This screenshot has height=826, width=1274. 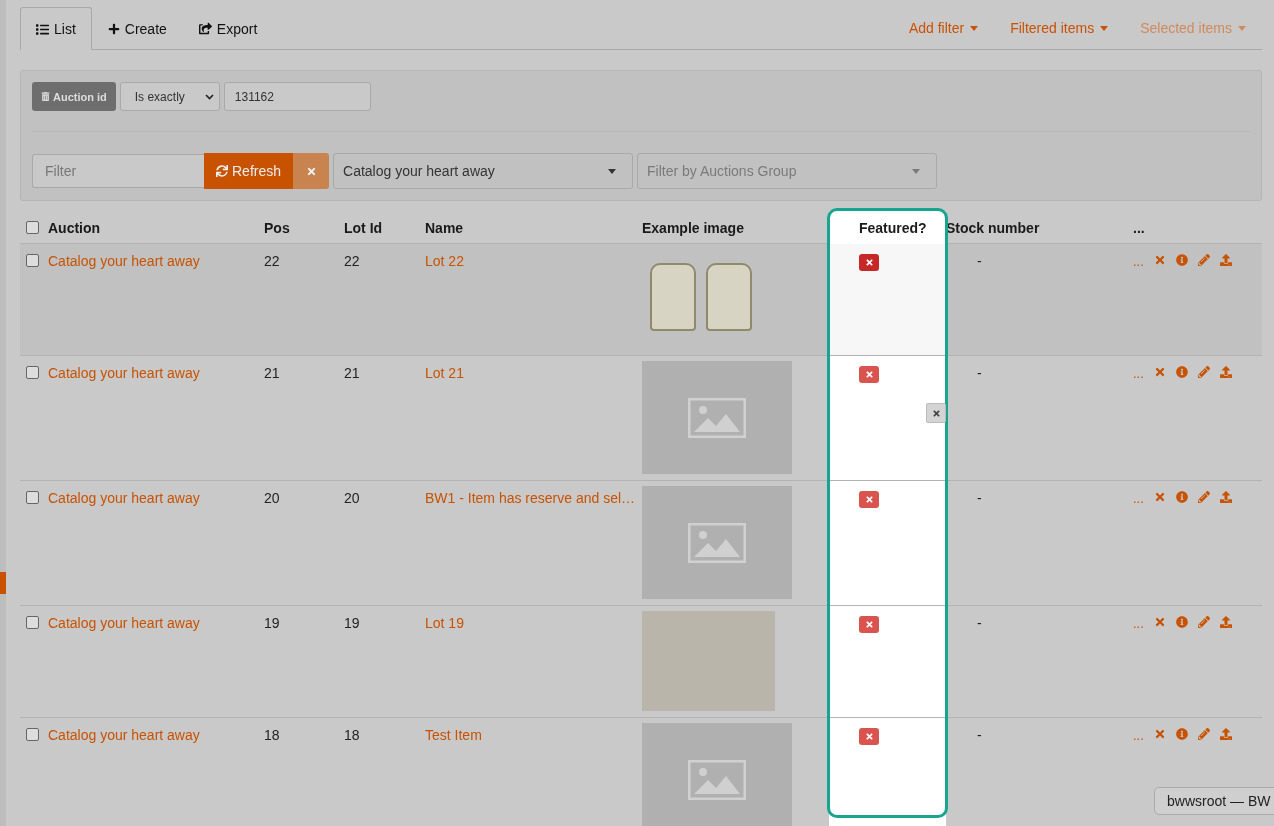 What do you see at coordinates (787, 171) in the screenshot?
I see `group-select: Filter by Auctions Group` at bounding box center [787, 171].